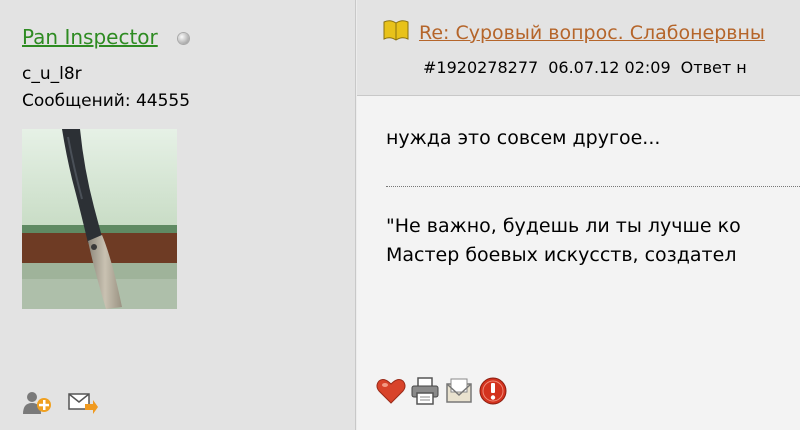  I want to click on signature-line: "Не важно, будешь ли ты лучше ко, so click(563, 226).